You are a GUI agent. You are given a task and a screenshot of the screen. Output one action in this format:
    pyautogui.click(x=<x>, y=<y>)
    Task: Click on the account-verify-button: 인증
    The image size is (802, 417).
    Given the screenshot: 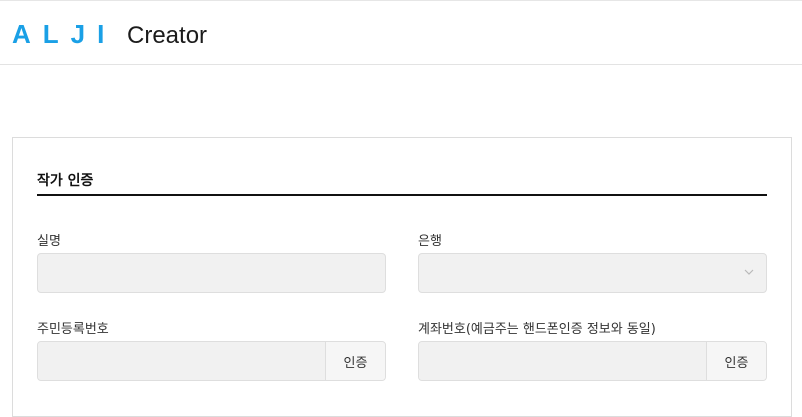 What is the action you would take?
    pyautogui.click(x=736, y=361)
    